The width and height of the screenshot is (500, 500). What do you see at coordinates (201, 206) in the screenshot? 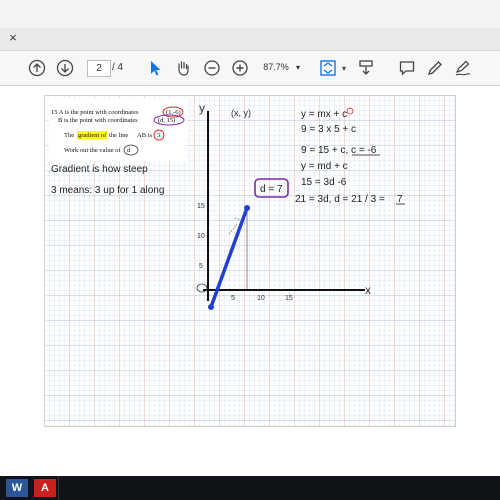
I see `y-tick-15: 15` at bounding box center [201, 206].